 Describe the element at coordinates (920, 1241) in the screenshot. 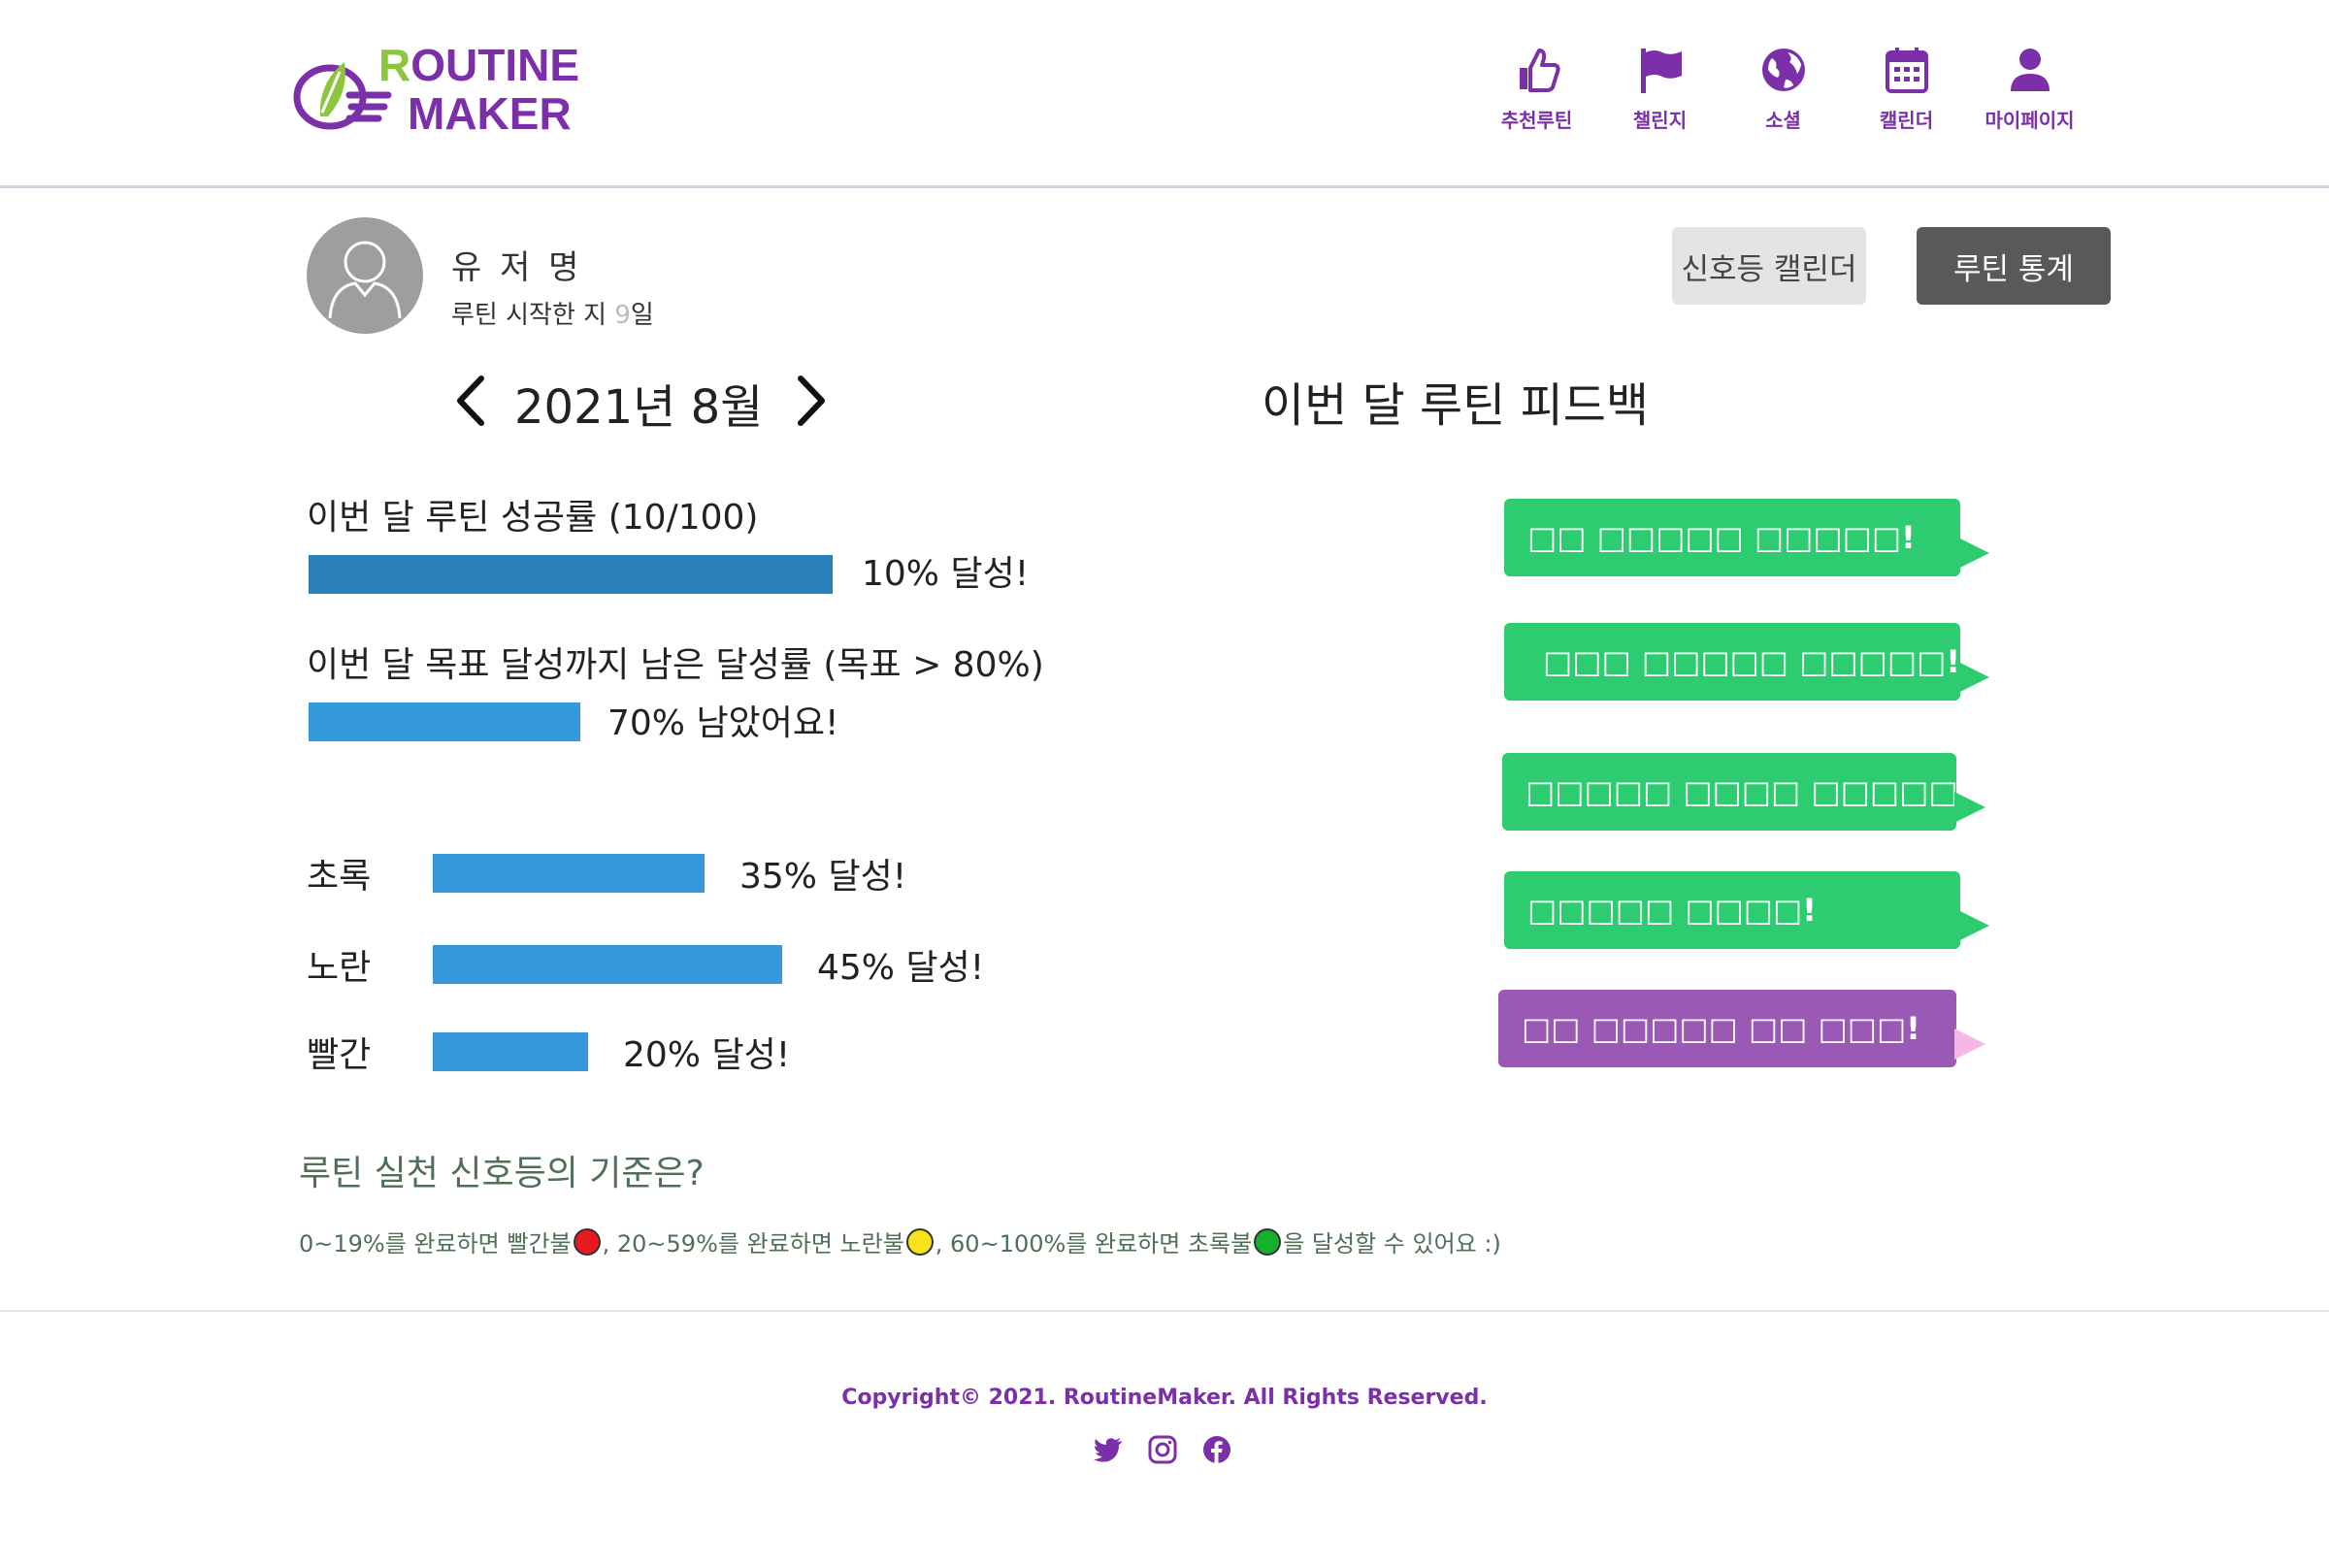

I see `yellow-light-icon` at that location.